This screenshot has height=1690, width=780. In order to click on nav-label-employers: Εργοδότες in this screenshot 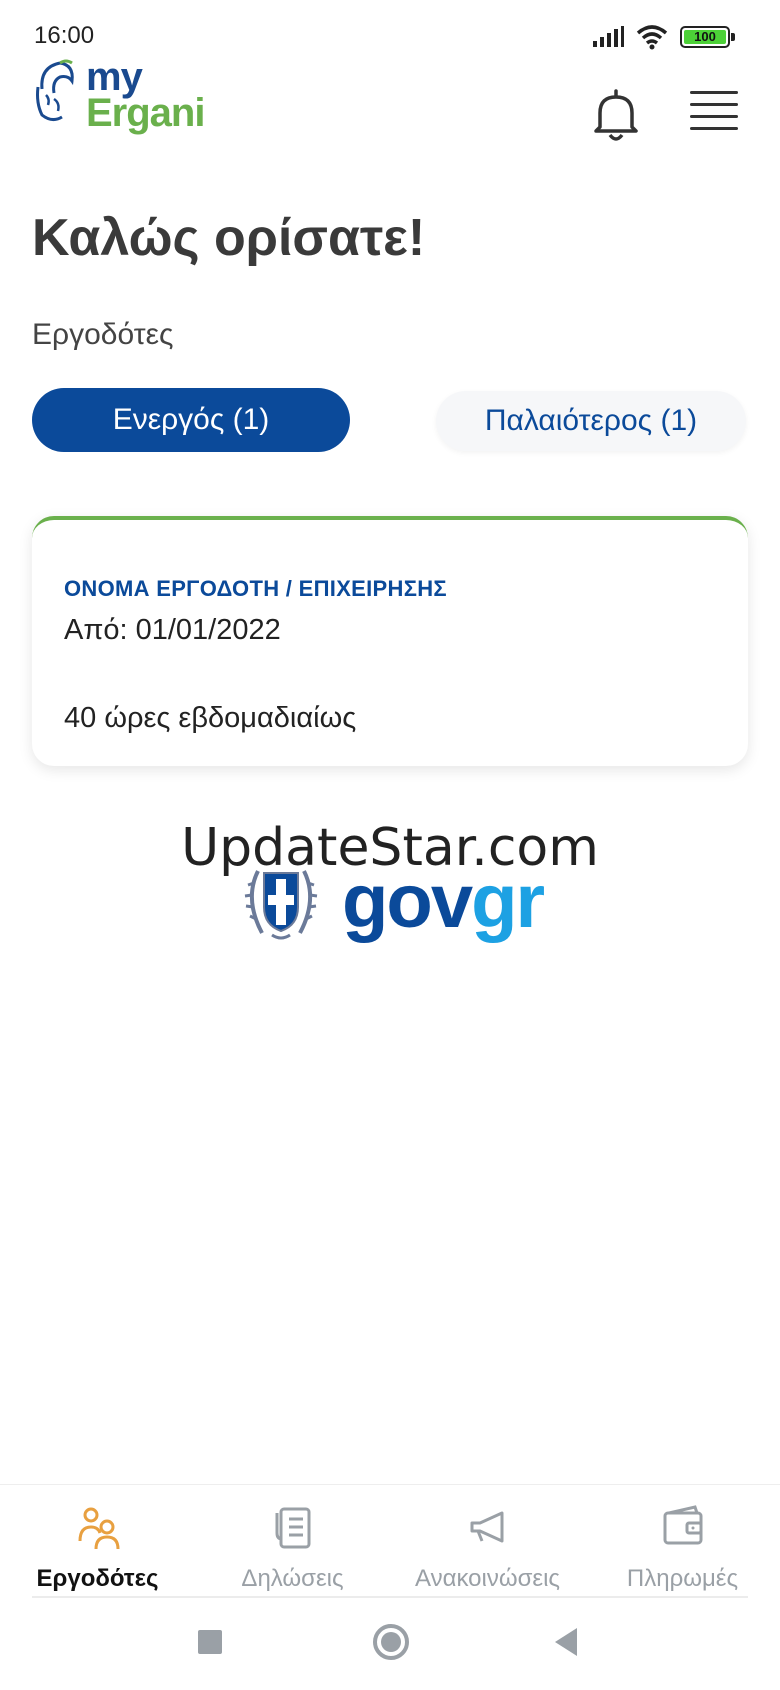, I will do `click(97, 1578)`.